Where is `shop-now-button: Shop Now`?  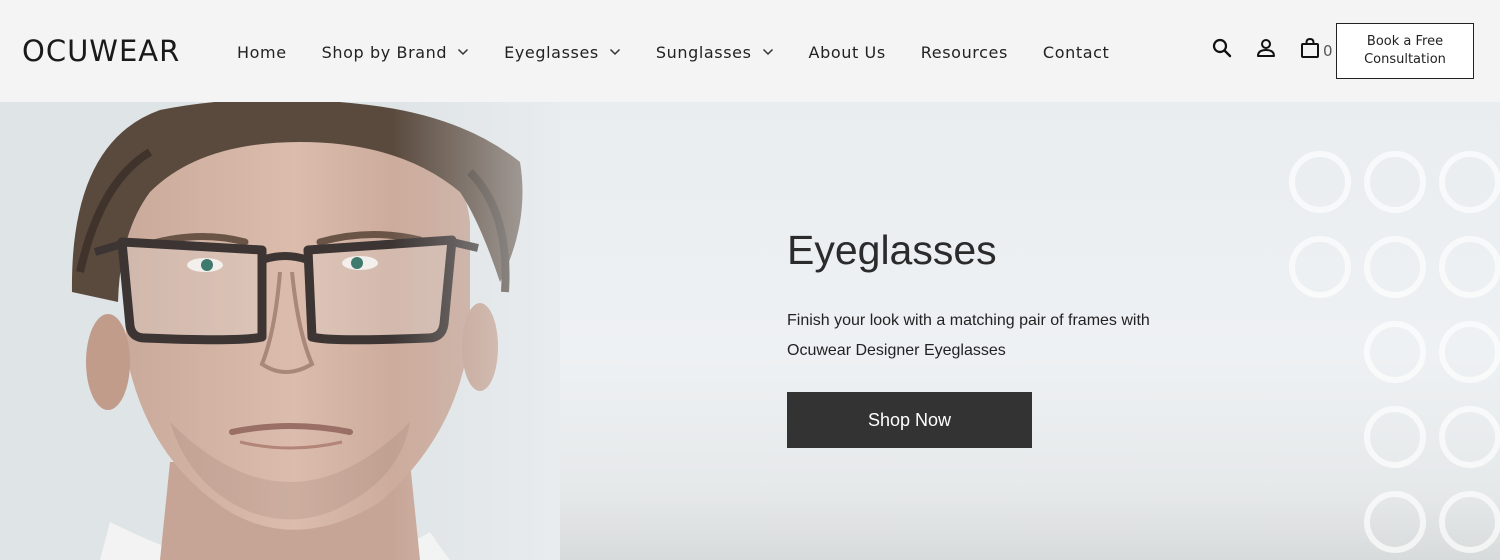 shop-now-button: Shop Now is located at coordinates (909, 420).